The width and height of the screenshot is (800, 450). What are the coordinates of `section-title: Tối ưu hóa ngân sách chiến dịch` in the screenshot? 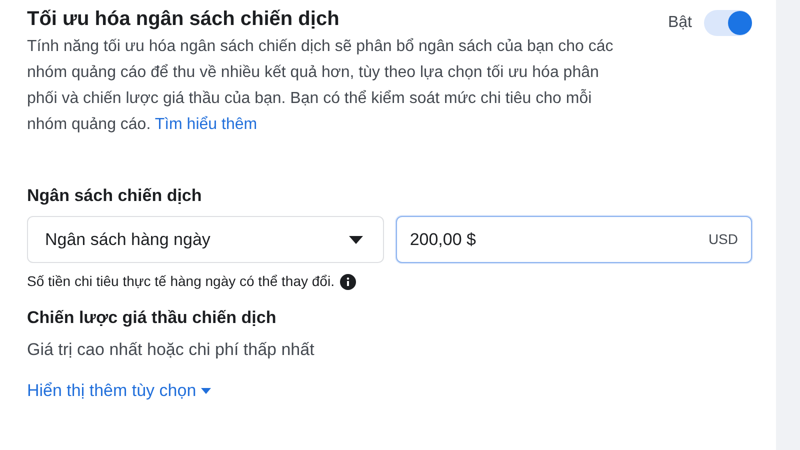 It's located at (183, 19).